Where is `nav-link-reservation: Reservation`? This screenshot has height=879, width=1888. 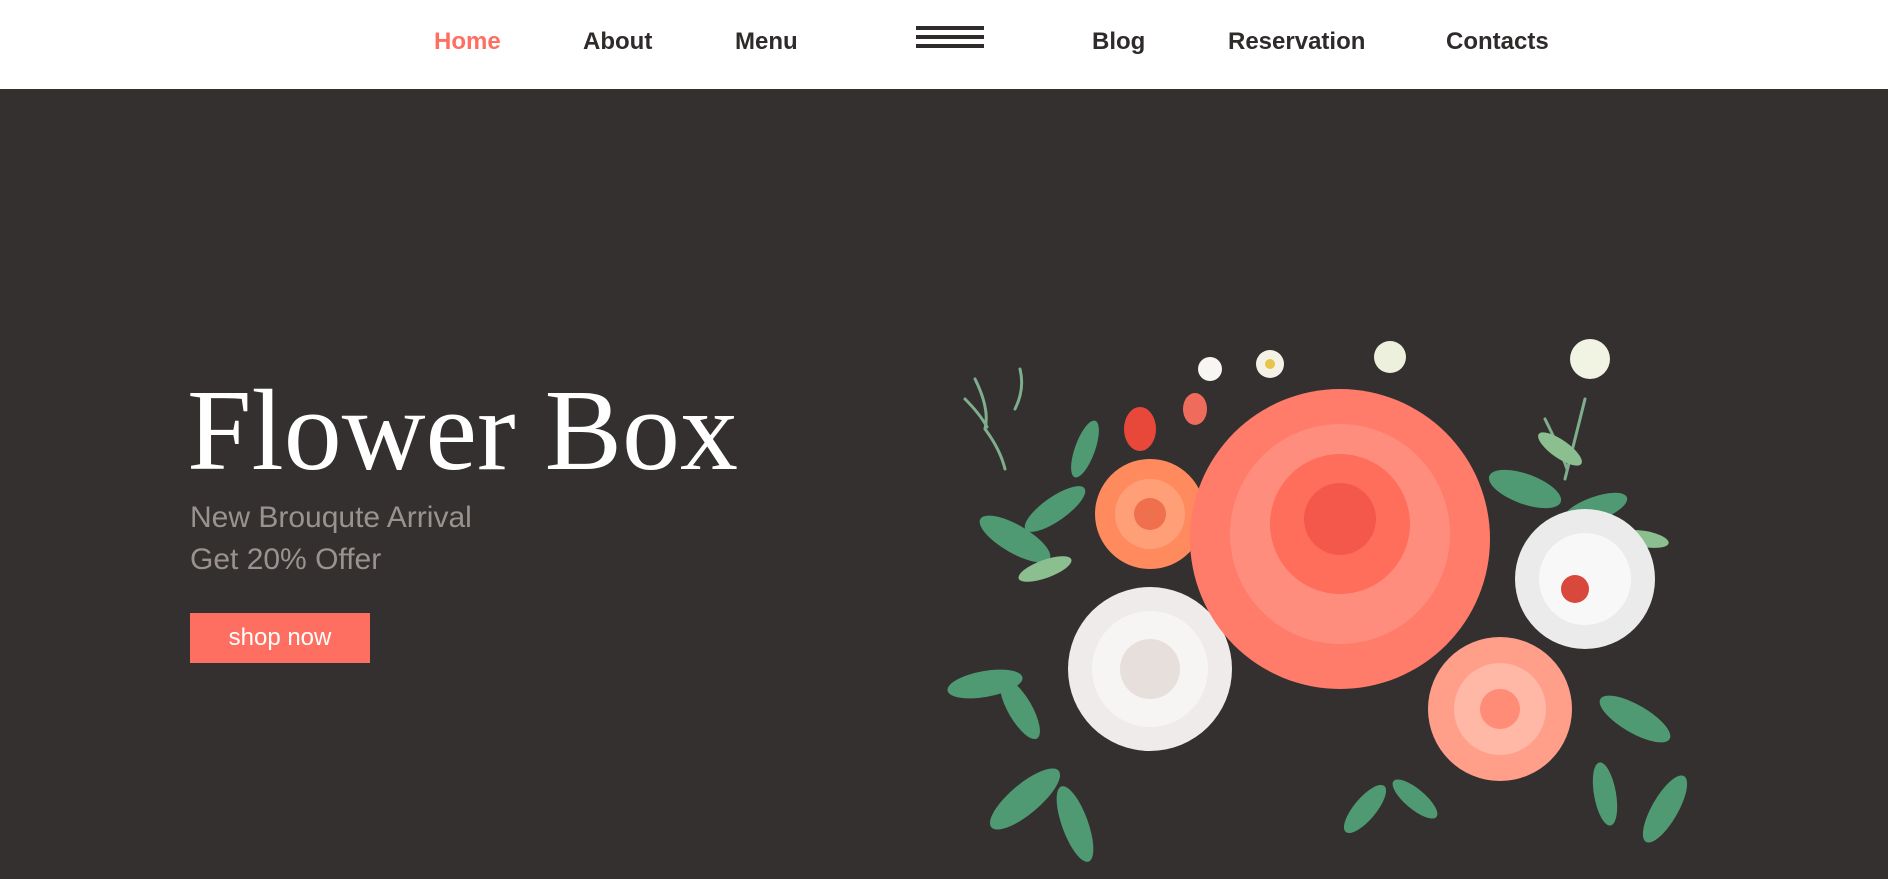 nav-link-reservation: Reservation is located at coordinates (1296, 42).